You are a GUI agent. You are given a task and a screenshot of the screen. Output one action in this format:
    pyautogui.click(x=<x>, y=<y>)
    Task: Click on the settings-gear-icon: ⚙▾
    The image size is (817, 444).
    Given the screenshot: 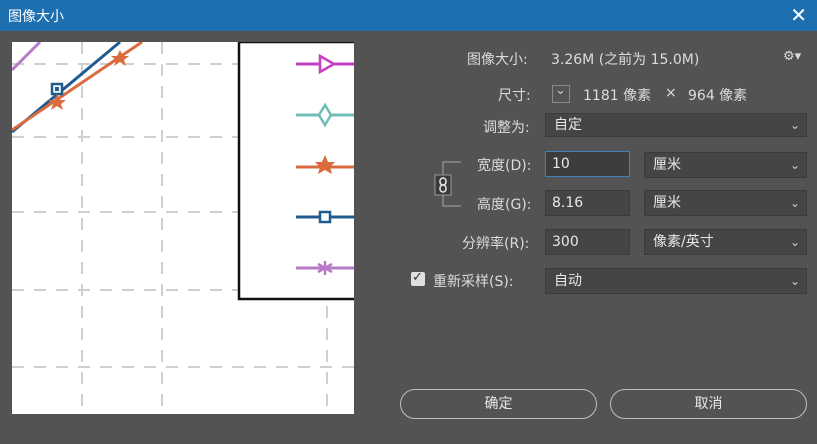 What is the action you would take?
    pyautogui.click(x=792, y=56)
    